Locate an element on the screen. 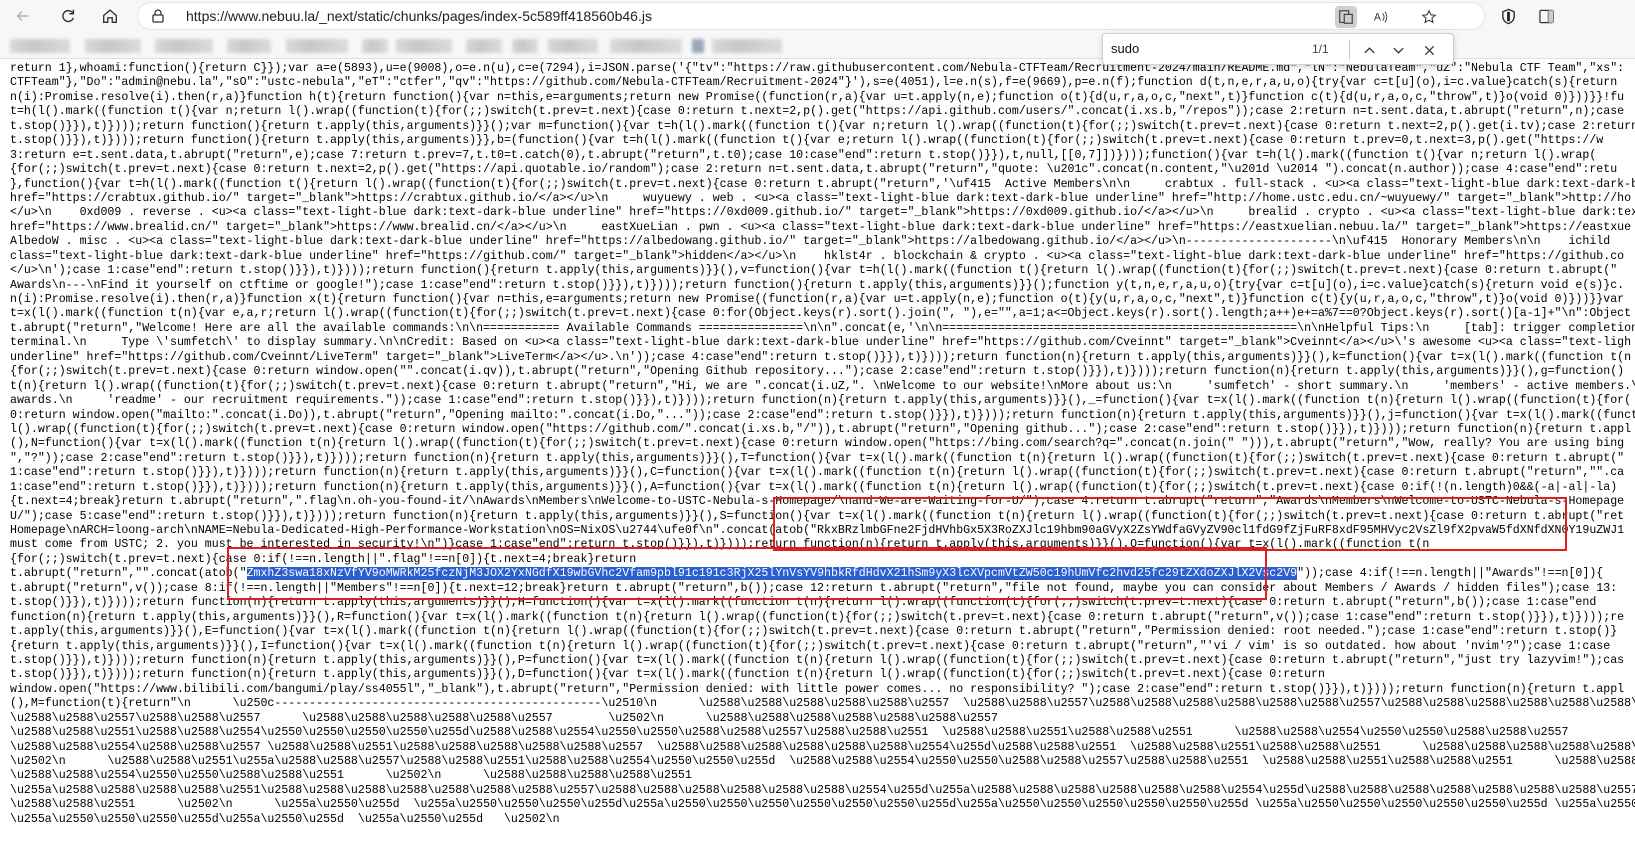  back-icon is located at coordinates (23, 16).